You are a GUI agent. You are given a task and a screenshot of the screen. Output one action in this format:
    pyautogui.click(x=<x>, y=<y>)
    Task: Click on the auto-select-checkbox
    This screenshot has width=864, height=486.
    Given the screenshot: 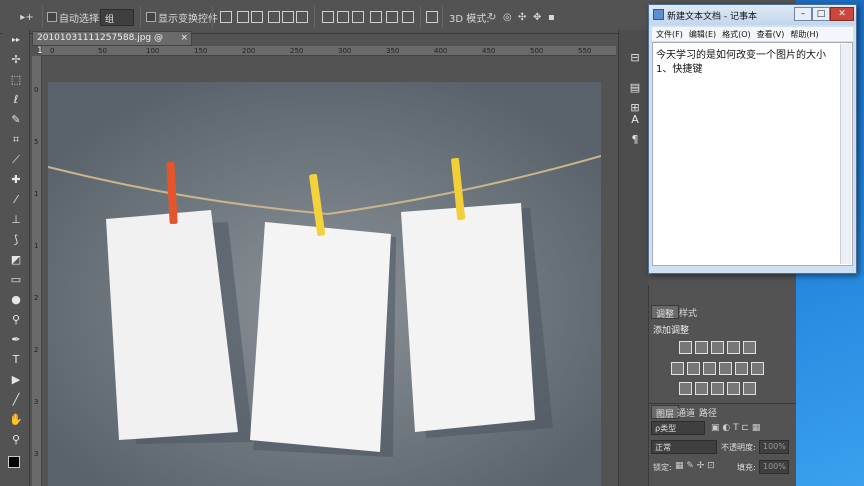 What is the action you would take?
    pyautogui.click(x=52, y=17)
    